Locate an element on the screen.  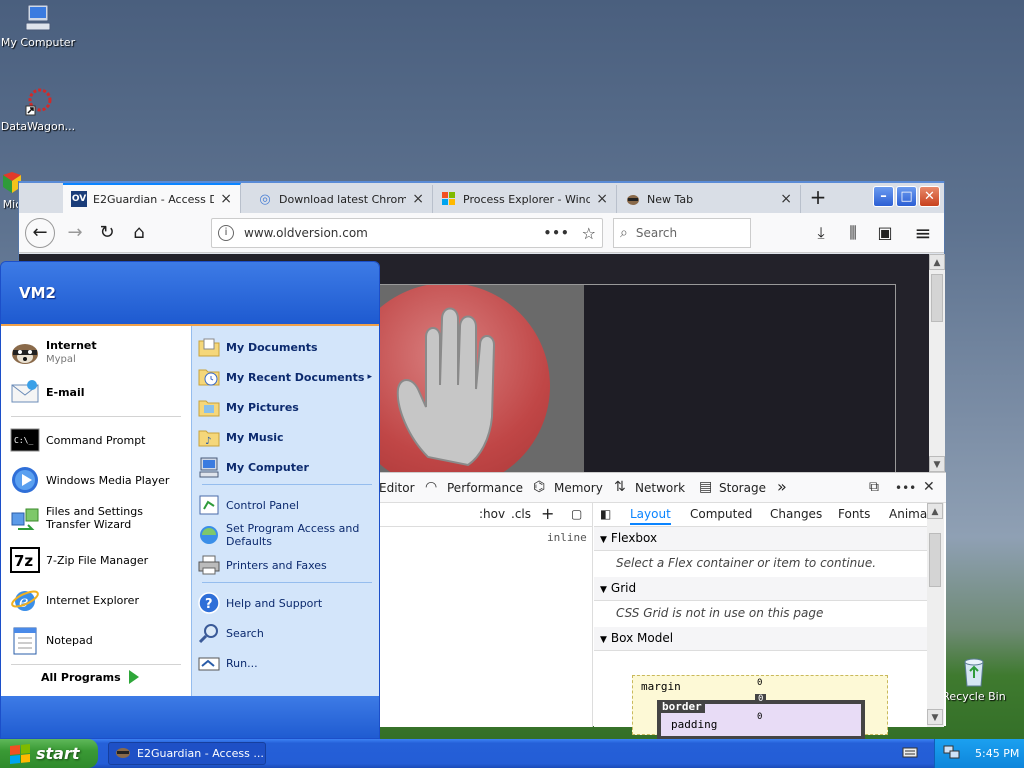
sidebar-toggle-icon: ◧ is located at coordinates (605, 514).